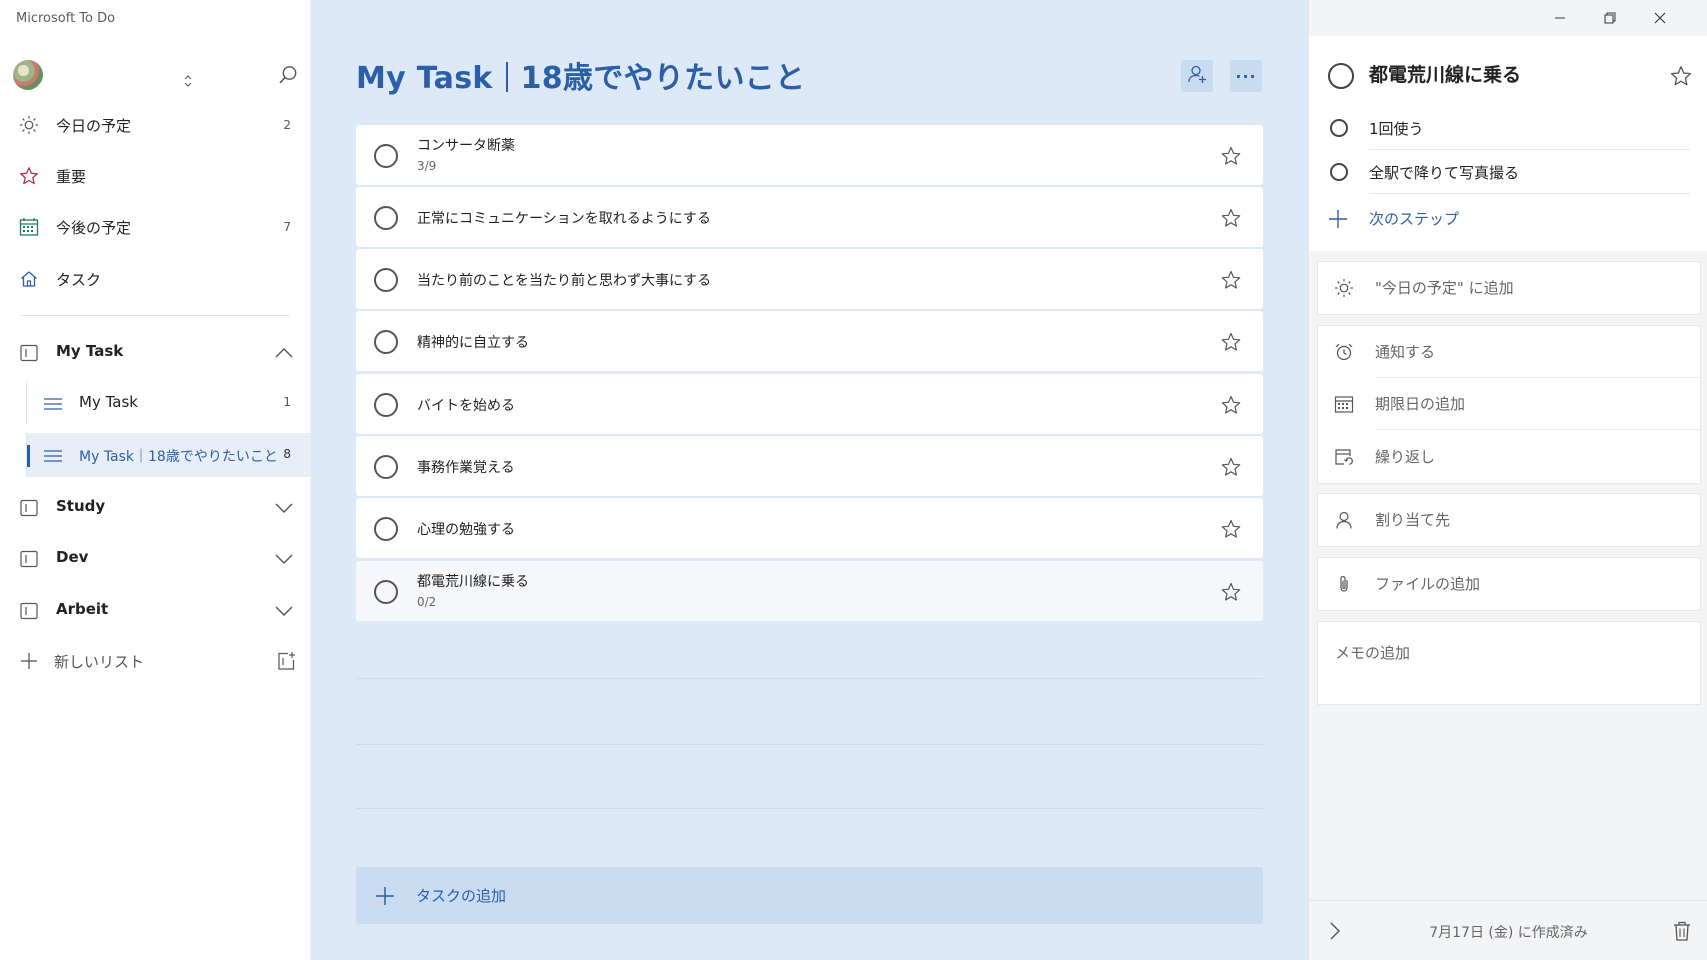 This screenshot has height=960, width=1707. I want to click on repeat-button: 繰り返し, so click(1510, 457).